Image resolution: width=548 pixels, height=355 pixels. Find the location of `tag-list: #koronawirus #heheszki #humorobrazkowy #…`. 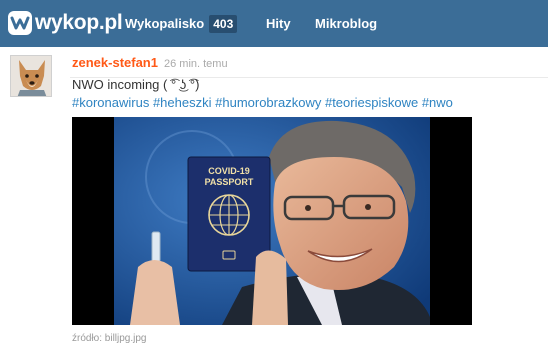

tag-list: #koronawirus #heheszki #humorobrazkowy #… is located at coordinates (262, 103).